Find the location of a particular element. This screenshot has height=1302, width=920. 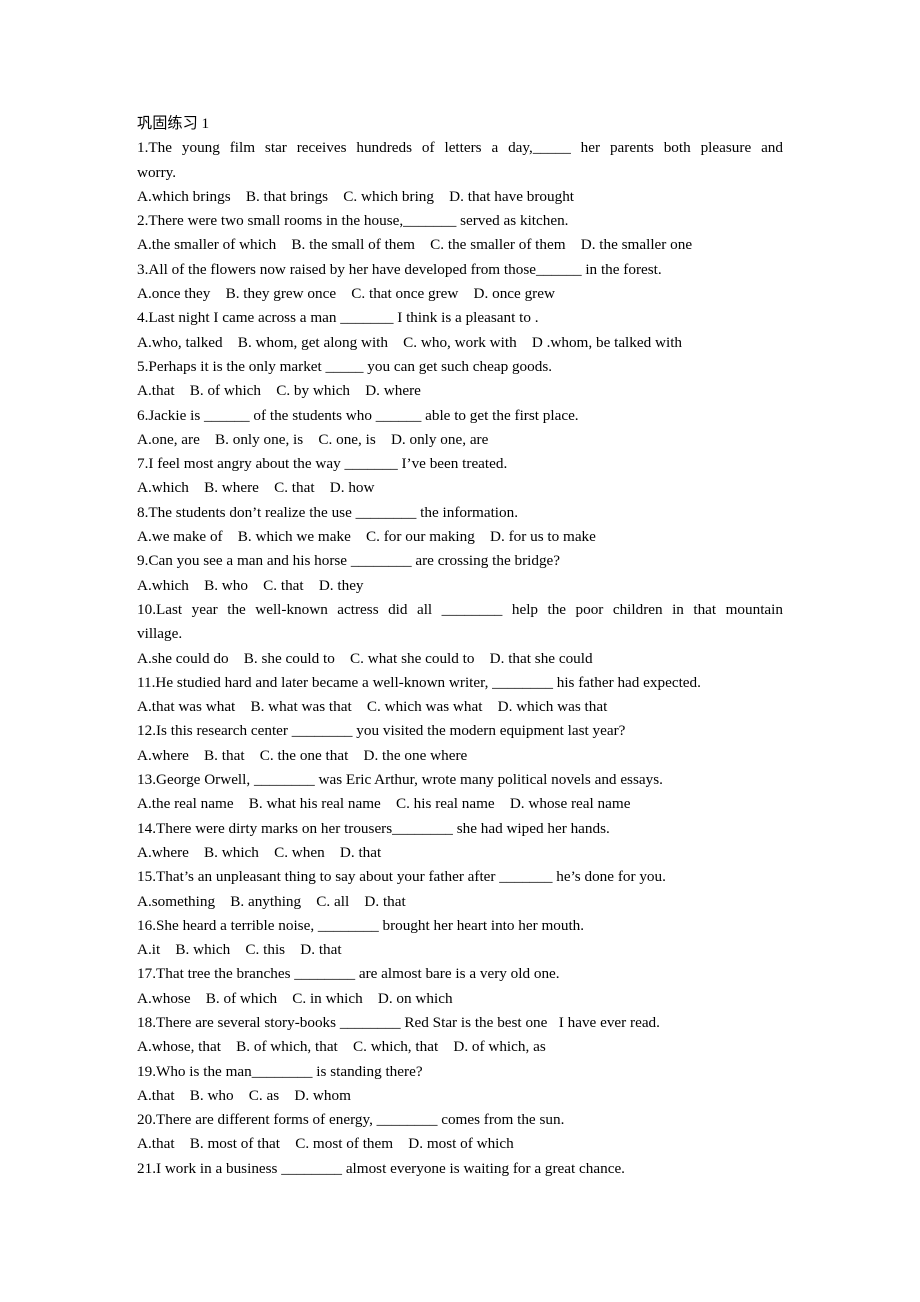

question-number: 8. is located at coordinates (143, 512).